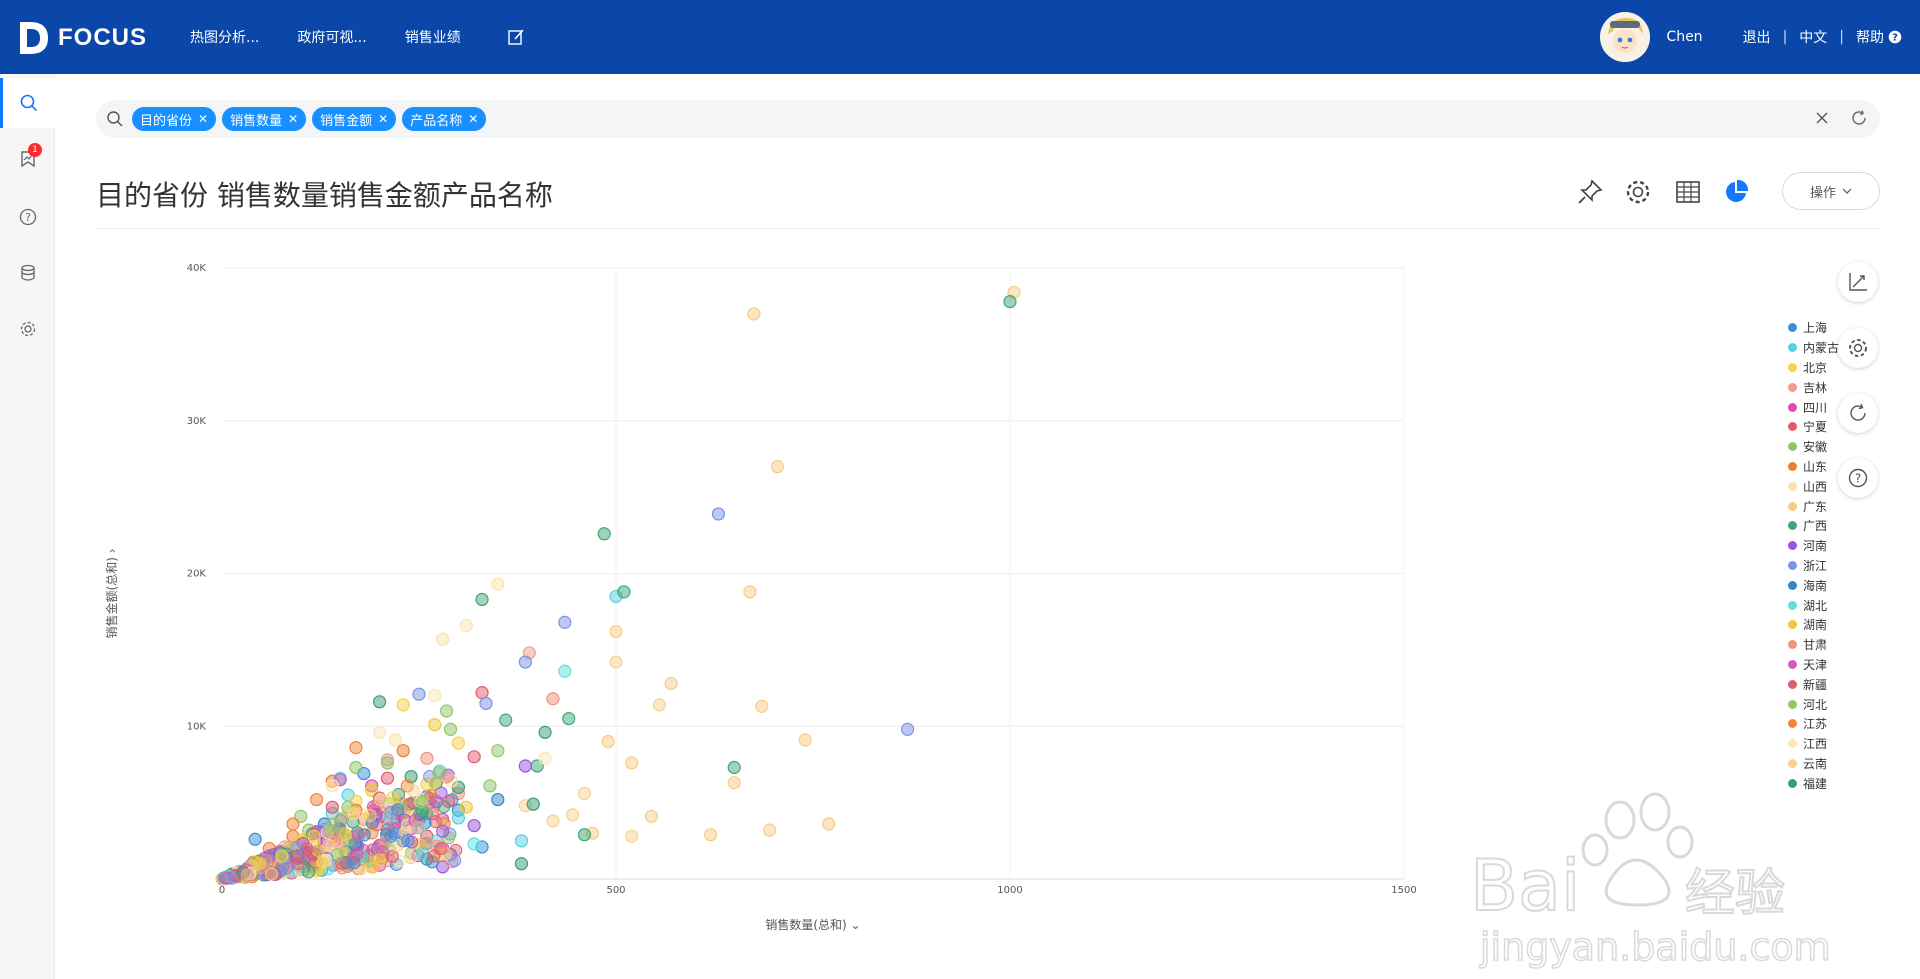  I want to click on avatar-image-icon, so click(1625, 37).